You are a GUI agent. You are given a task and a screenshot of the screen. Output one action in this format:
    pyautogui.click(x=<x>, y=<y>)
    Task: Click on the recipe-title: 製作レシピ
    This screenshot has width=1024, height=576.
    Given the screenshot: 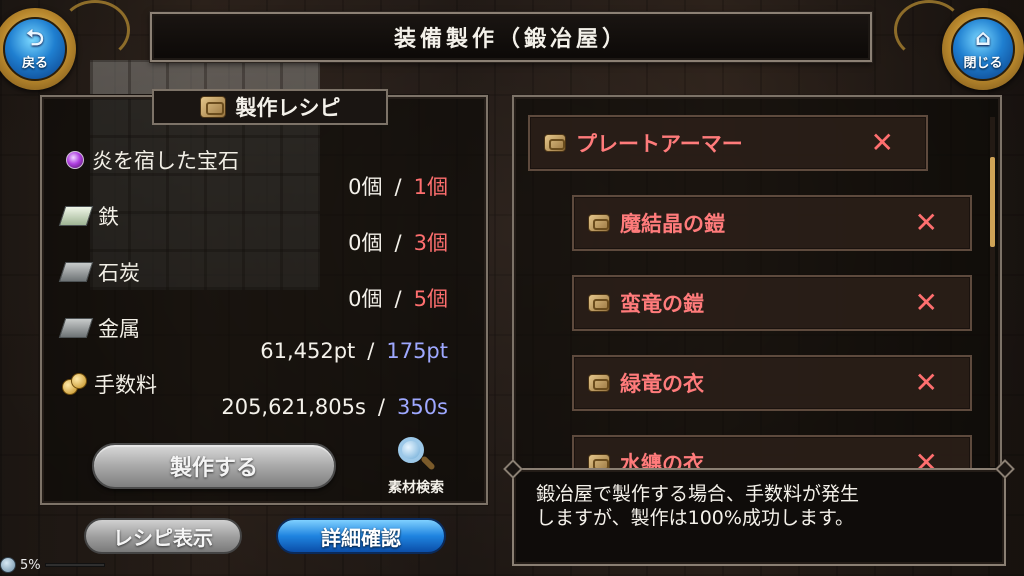 What is the action you would take?
    pyautogui.click(x=288, y=108)
    